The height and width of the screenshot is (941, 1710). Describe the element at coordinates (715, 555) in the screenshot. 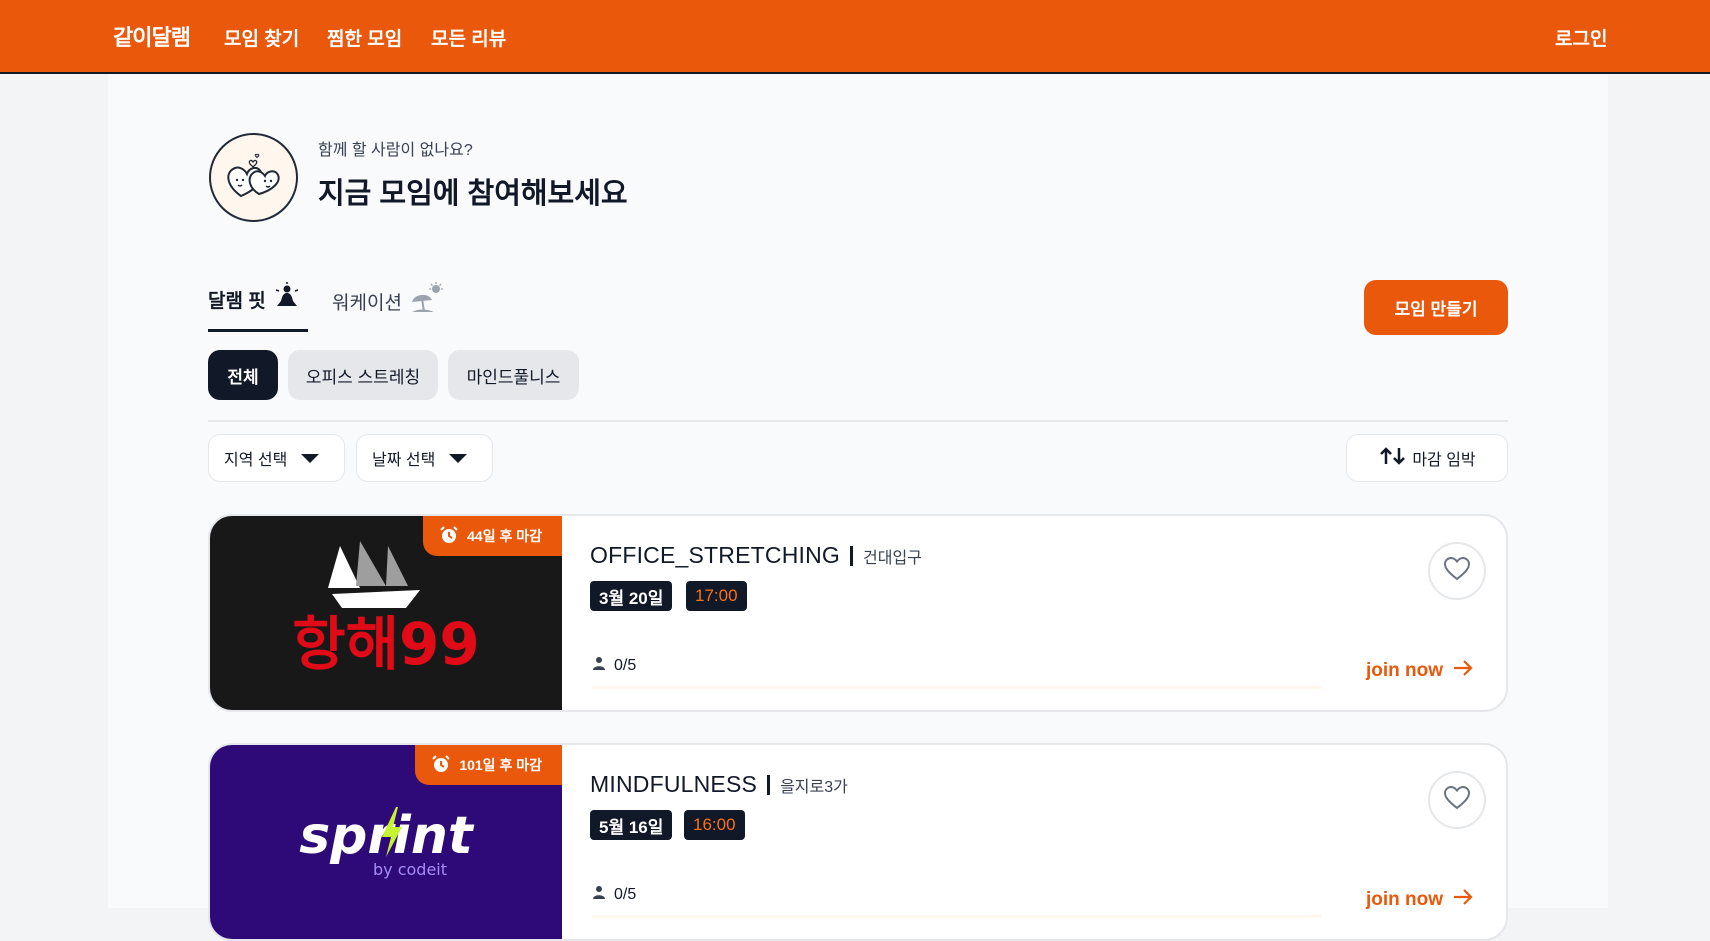

I see `meetup-title: OFFICE_STRETCHING` at that location.